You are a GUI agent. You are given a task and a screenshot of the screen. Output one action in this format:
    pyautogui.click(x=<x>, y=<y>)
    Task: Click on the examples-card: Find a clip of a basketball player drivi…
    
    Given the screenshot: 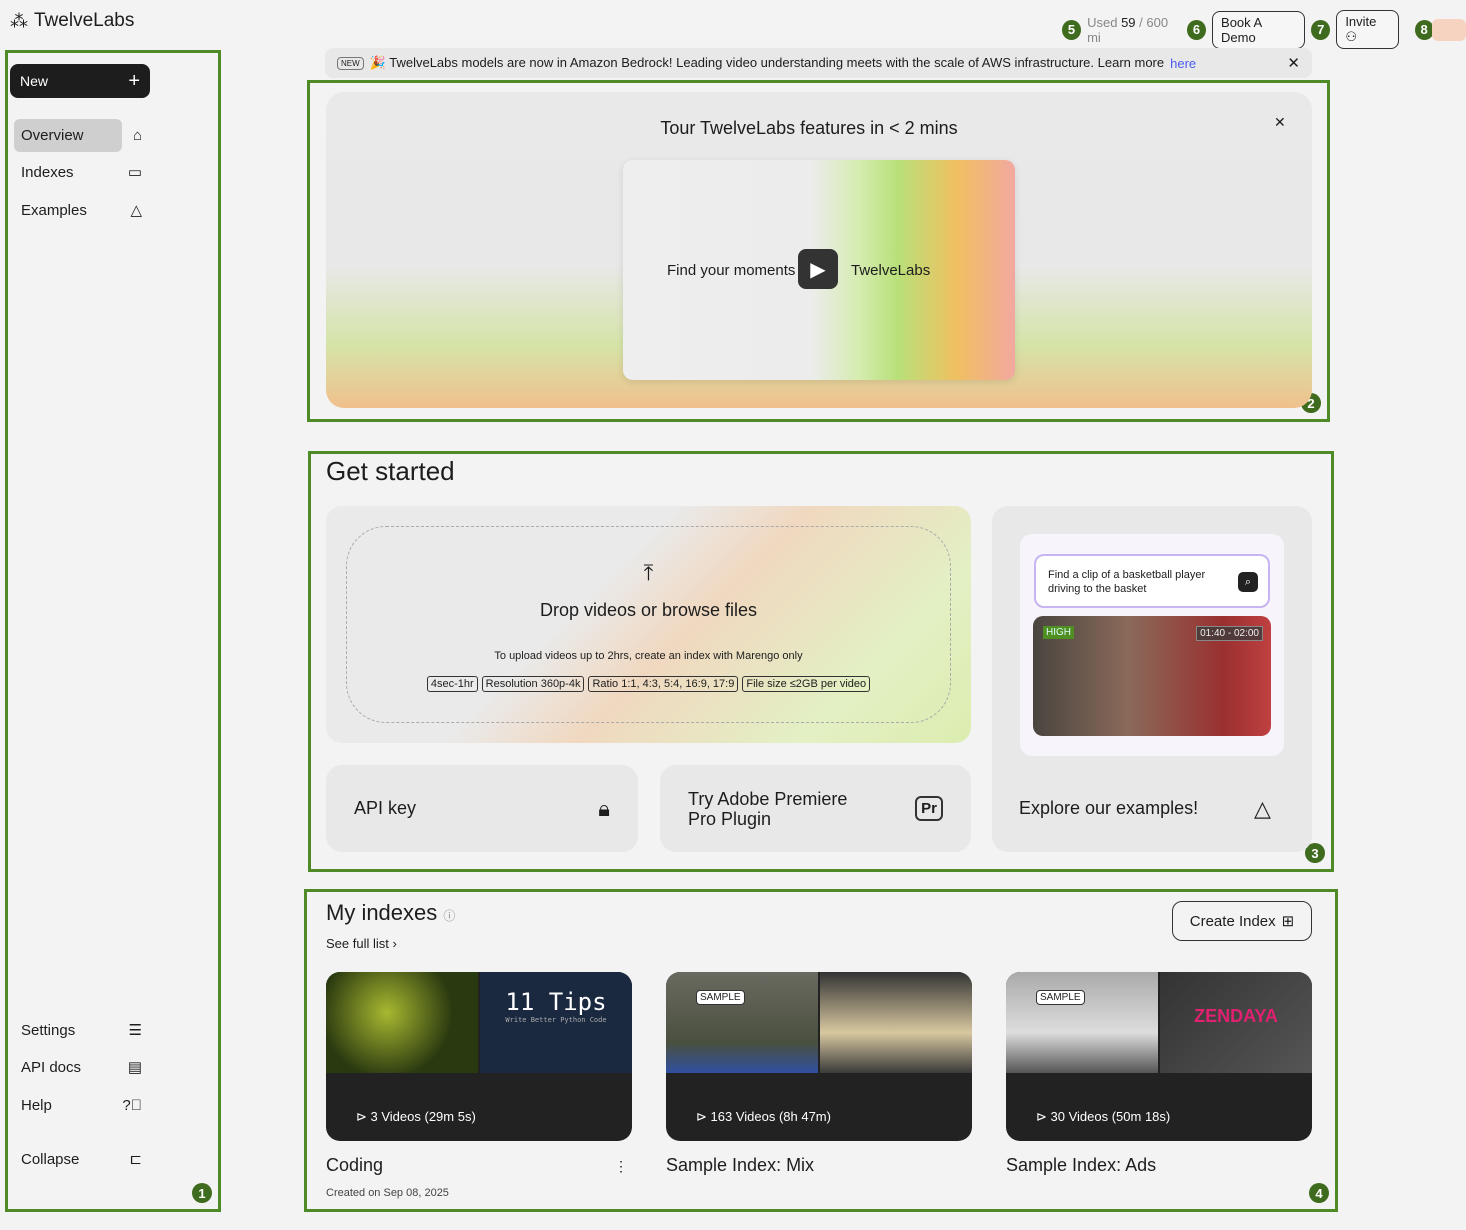 What is the action you would take?
    pyautogui.click(x=1152, y=679)
    